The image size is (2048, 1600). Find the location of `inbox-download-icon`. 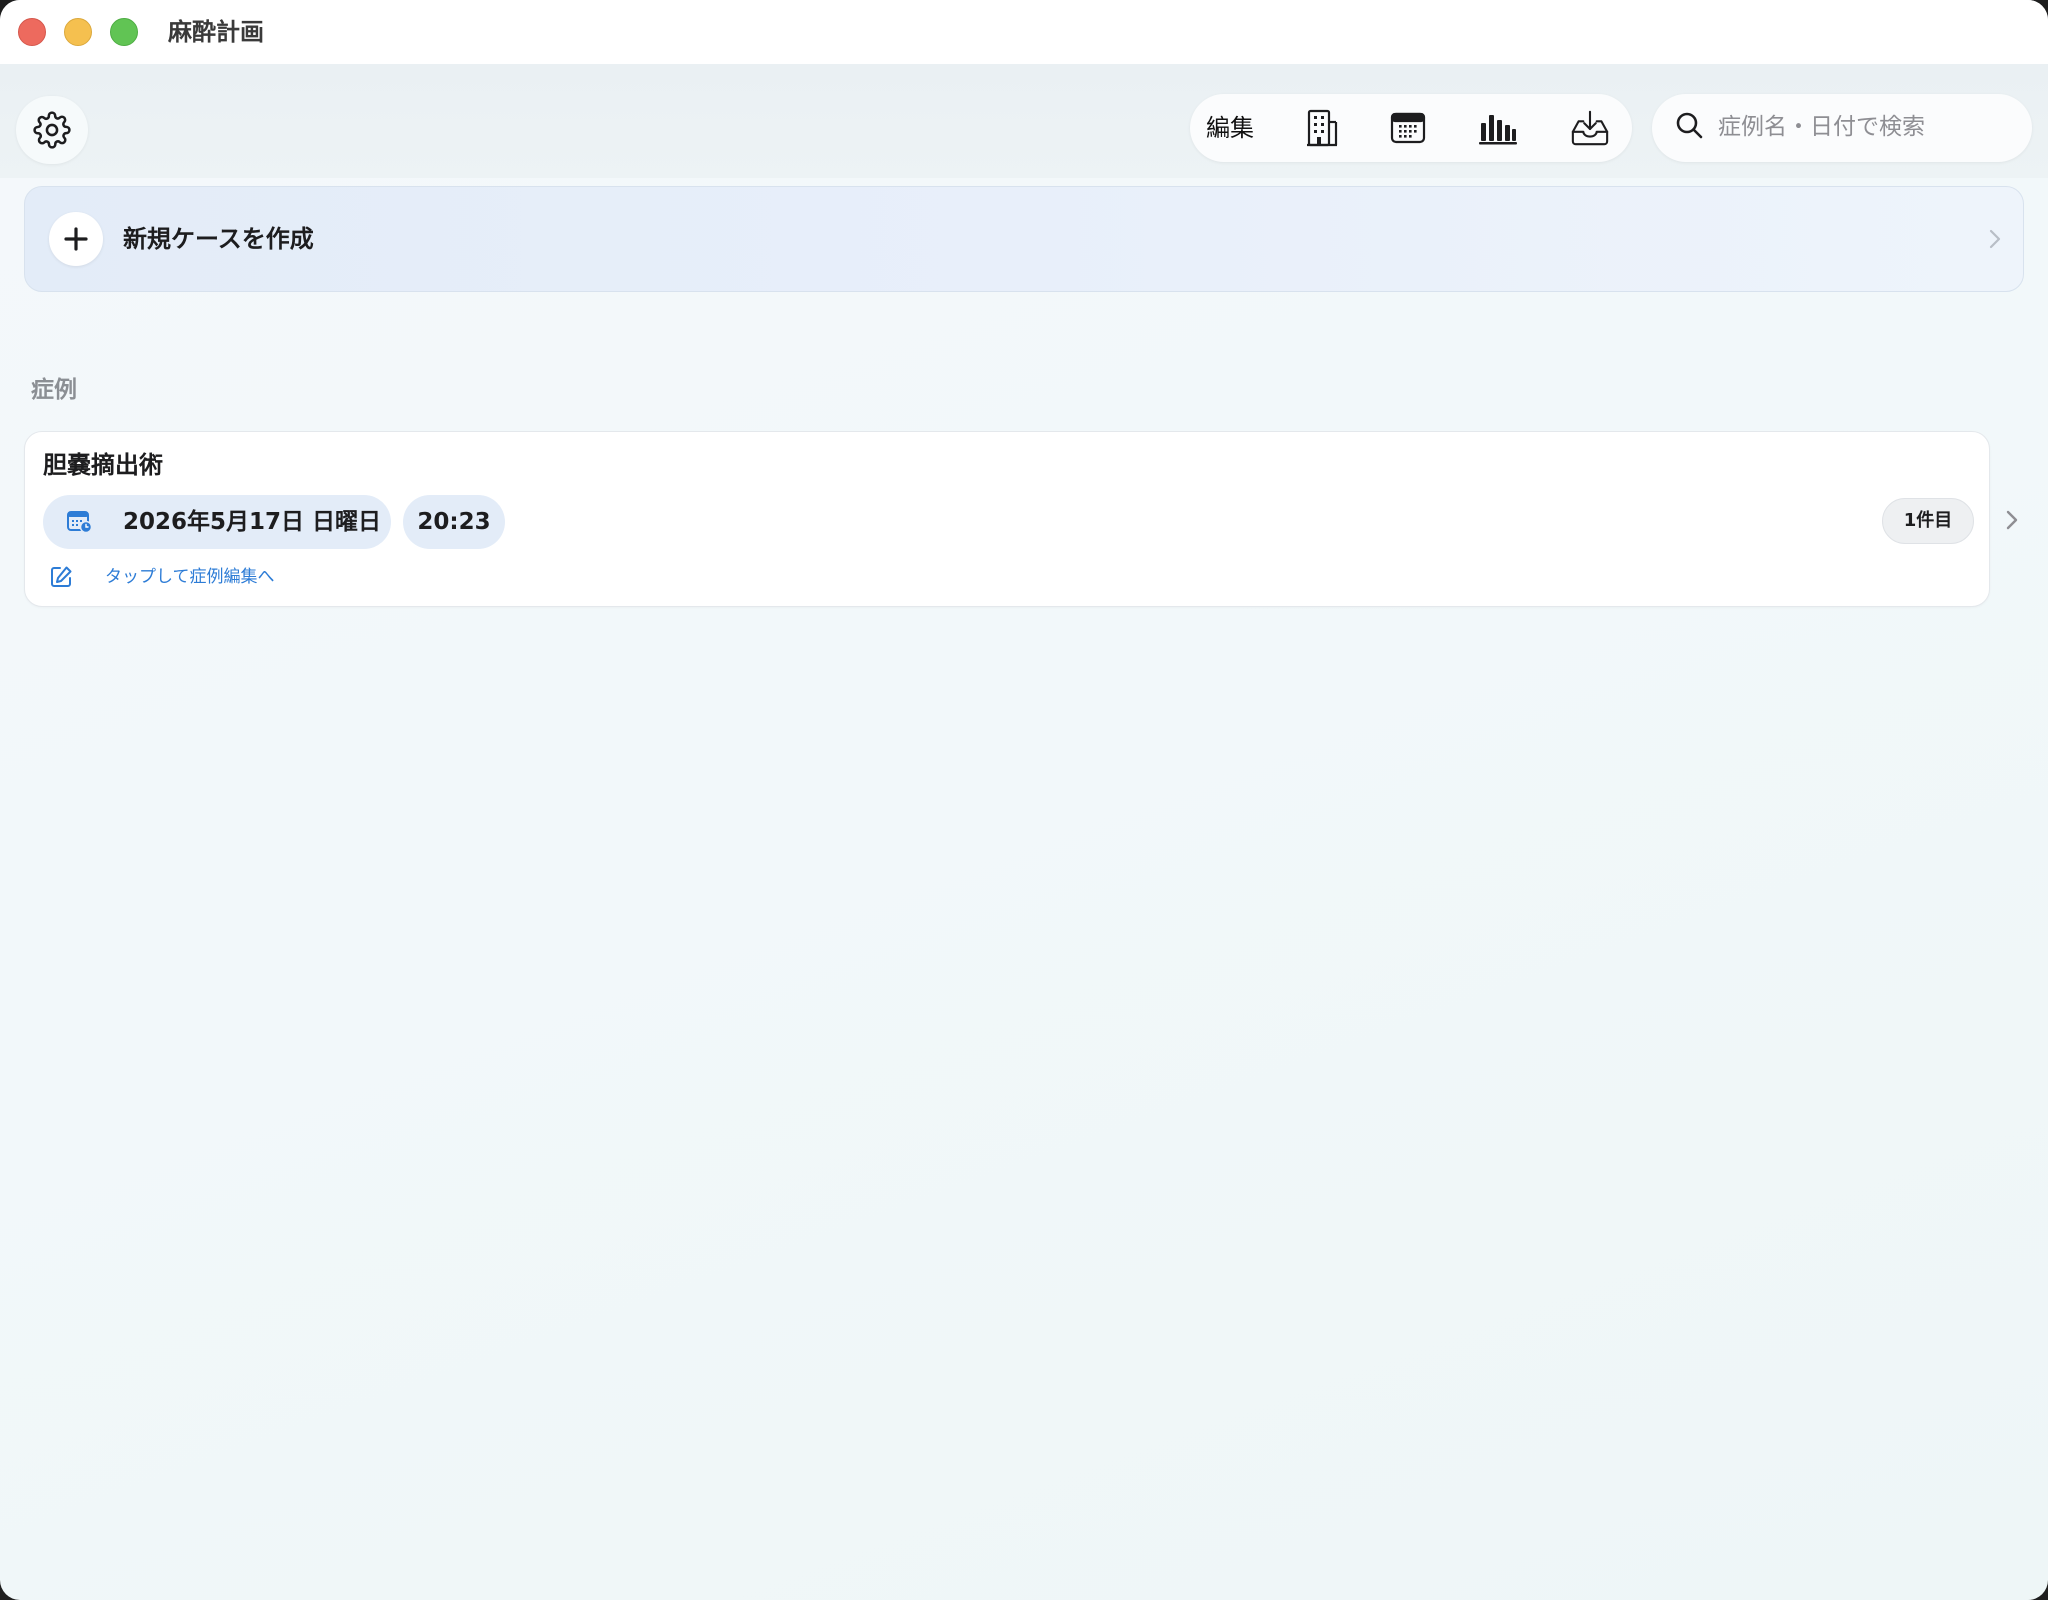

inbox-download-icon is located at coordinates (1590, 128).